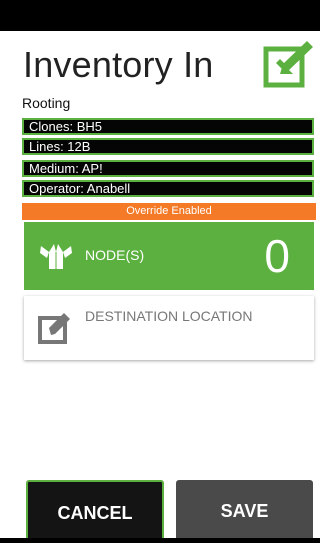  What do you see at coordinates (244, 511) in the screenshot?
I see `save-button: SAVE` at bounding box center [244, 511].